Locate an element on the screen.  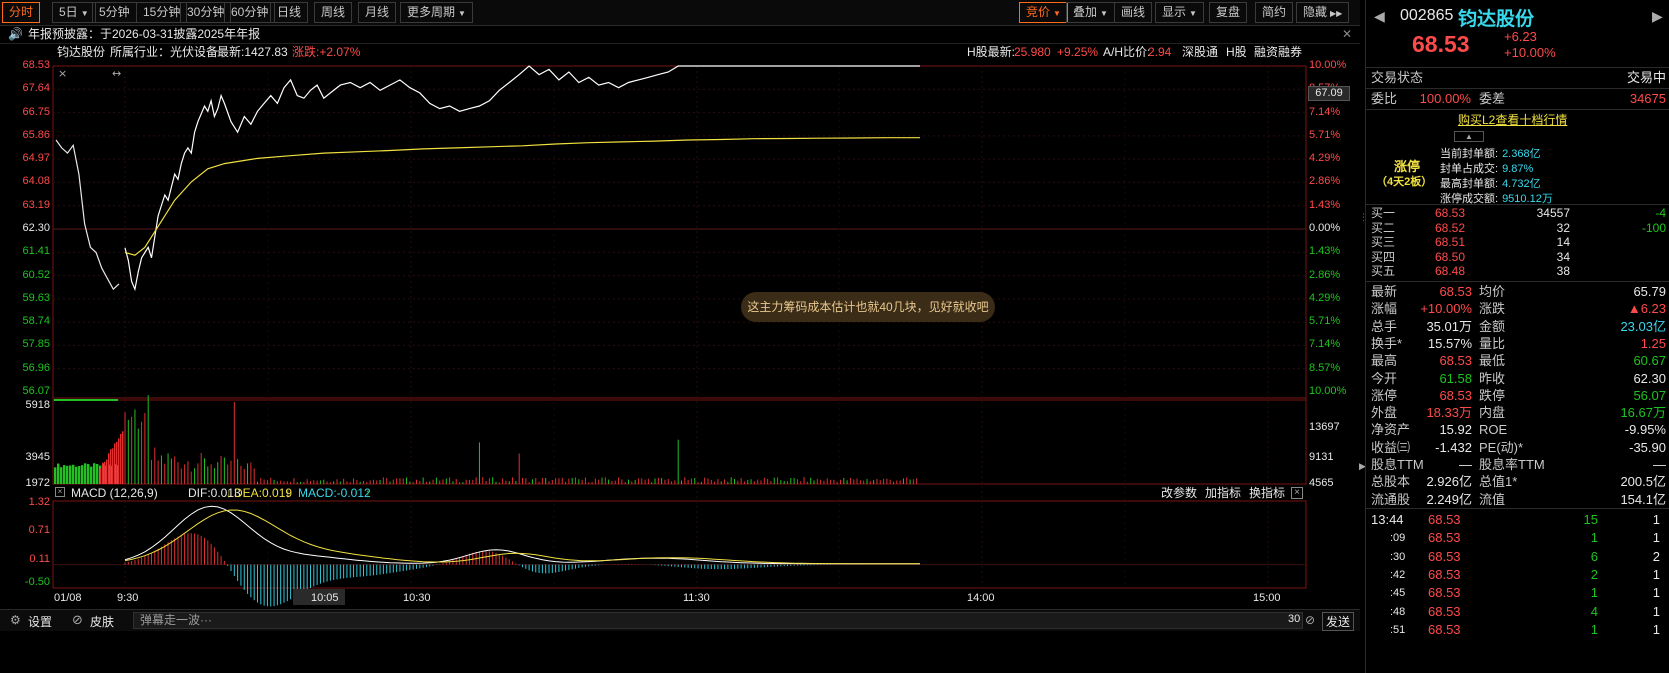
pre-market-price-line is located at coordinates (87, 215).